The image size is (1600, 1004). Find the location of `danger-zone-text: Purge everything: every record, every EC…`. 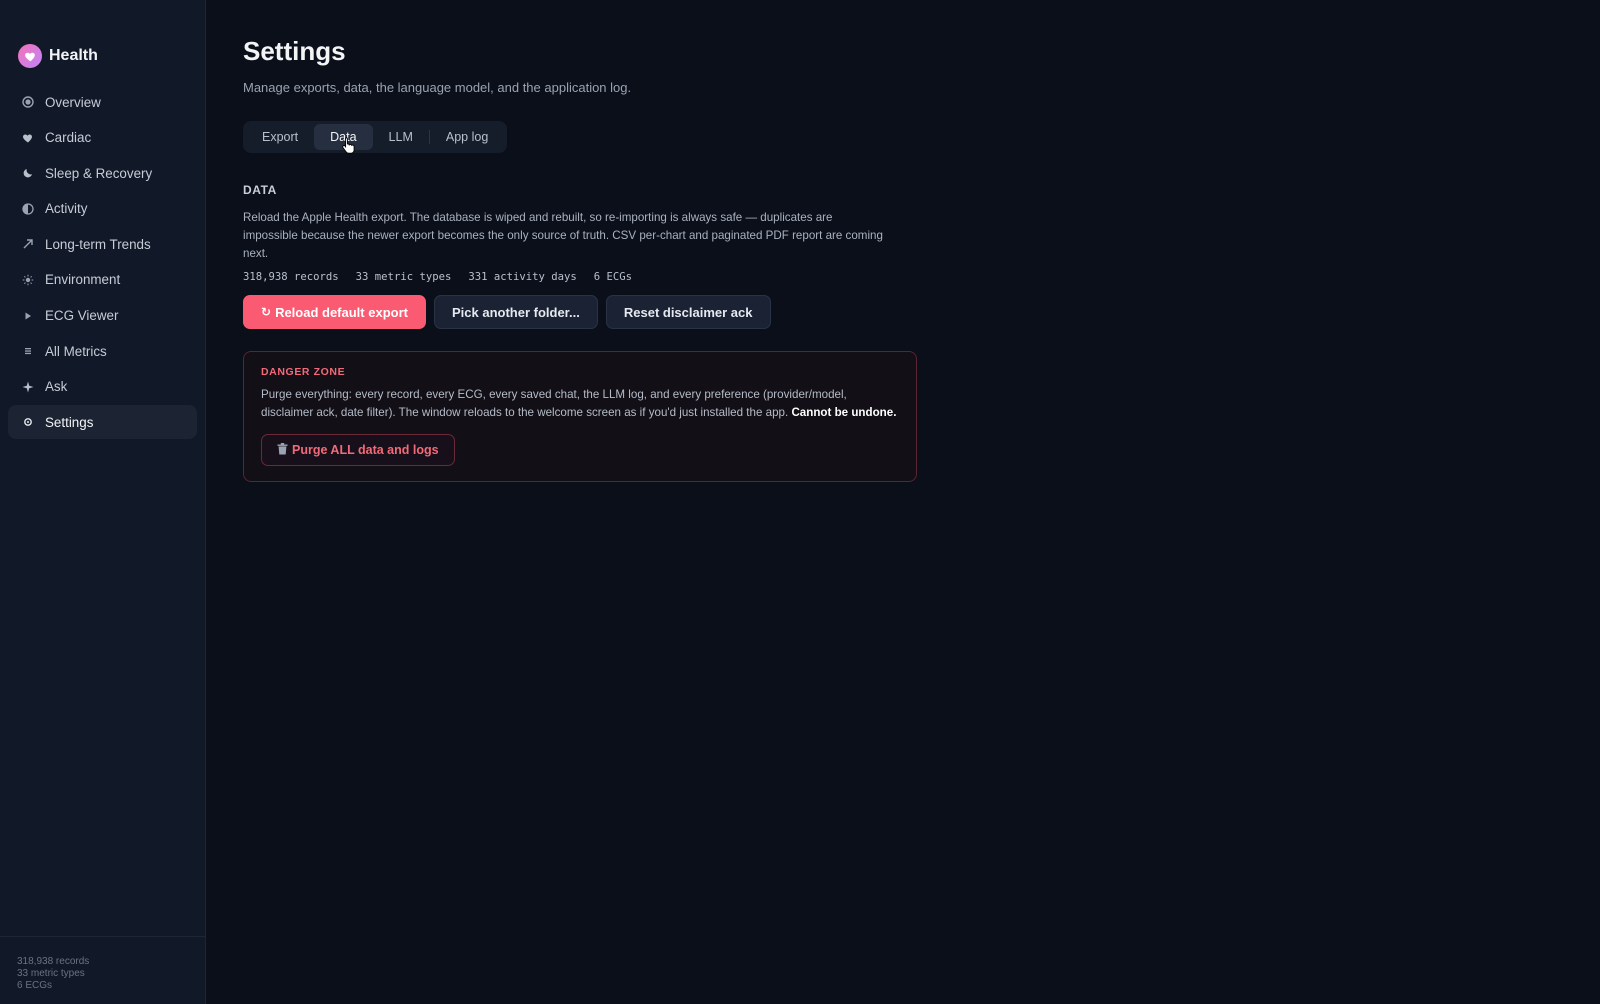

danger-zone-text: Purge everything: every record, every EC… is located at coordinates (554, 403).